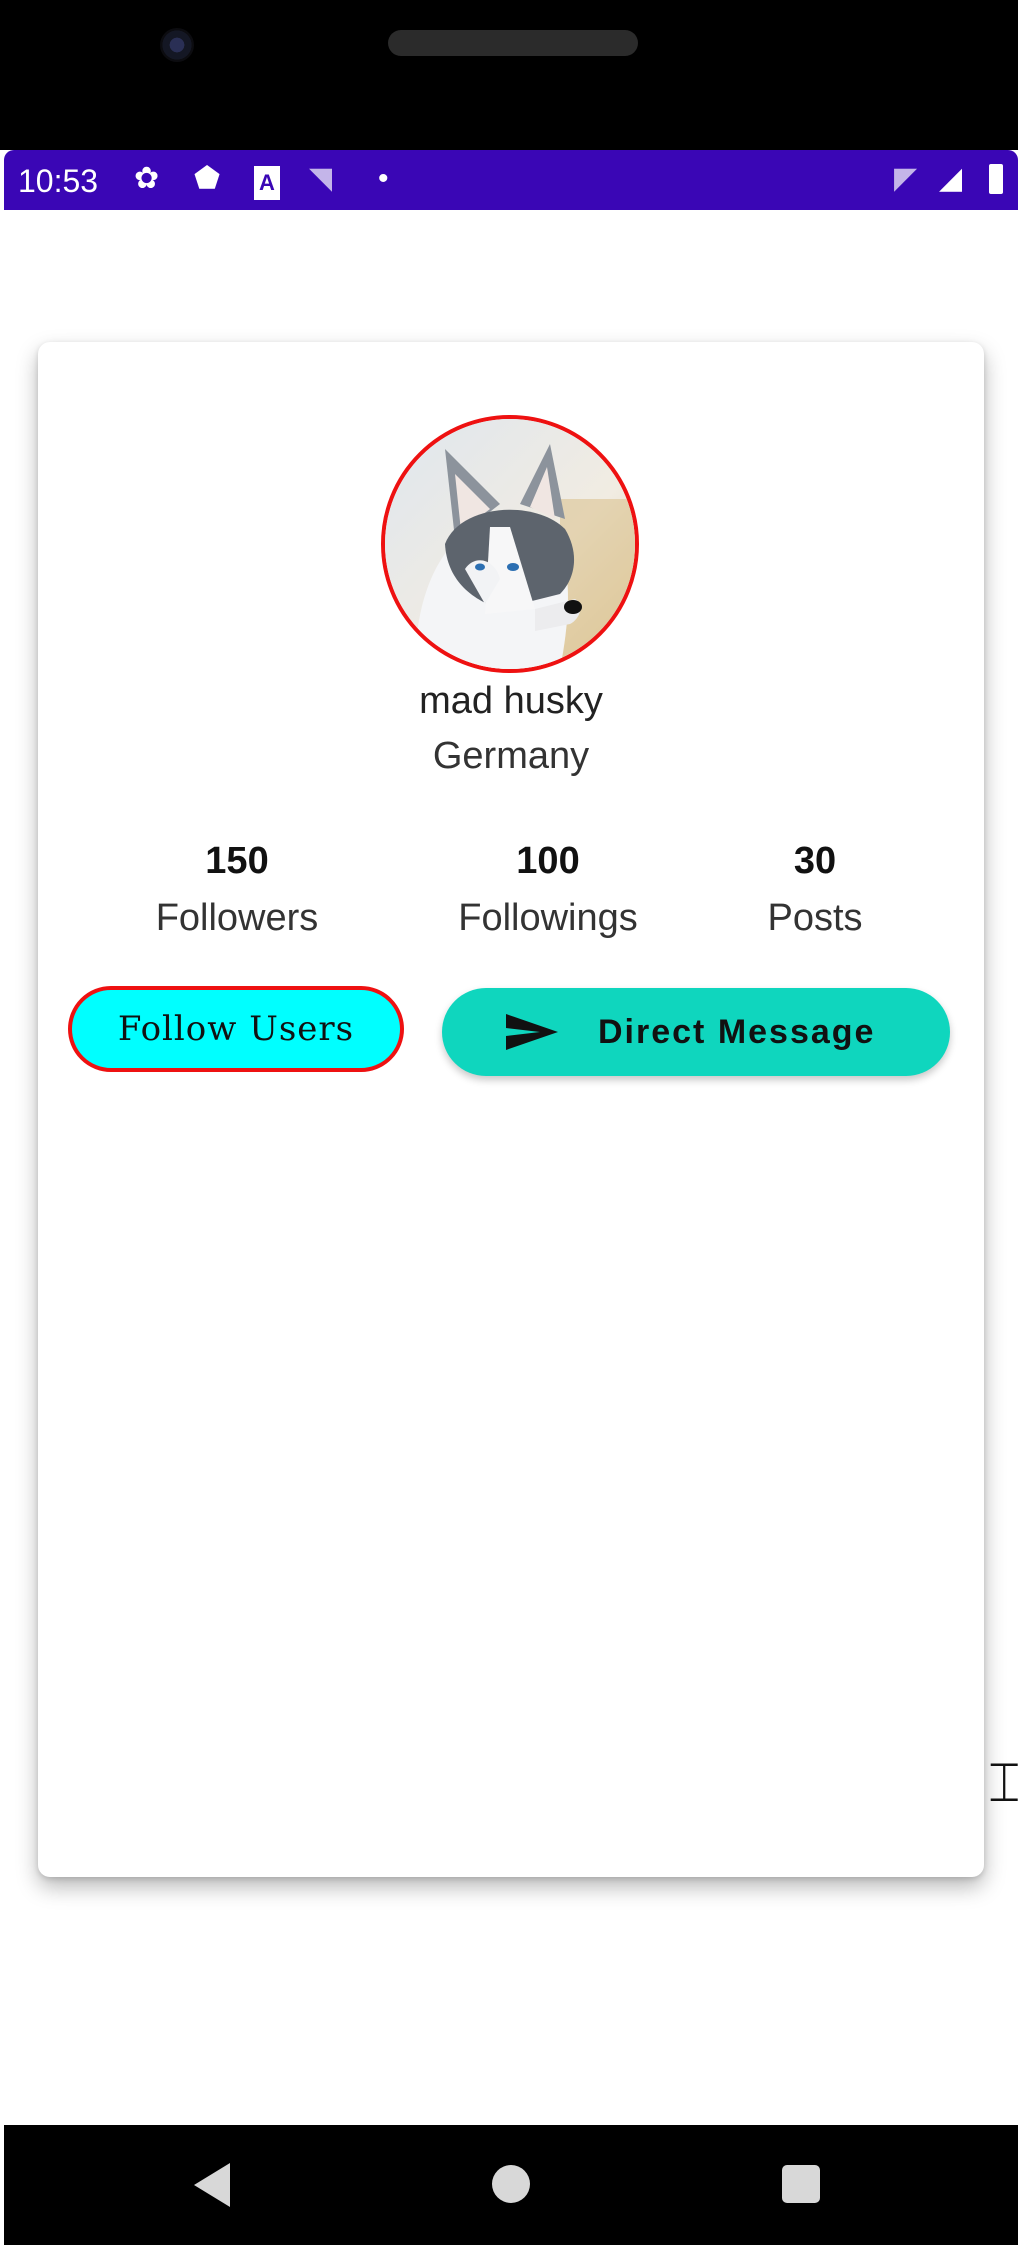 The width and height of the screenshot is (1018, 2245). What do you see at coordinates (815, 918) in the screenshot?
I see `stat-label: Posts` at bounding box center [815, 918].